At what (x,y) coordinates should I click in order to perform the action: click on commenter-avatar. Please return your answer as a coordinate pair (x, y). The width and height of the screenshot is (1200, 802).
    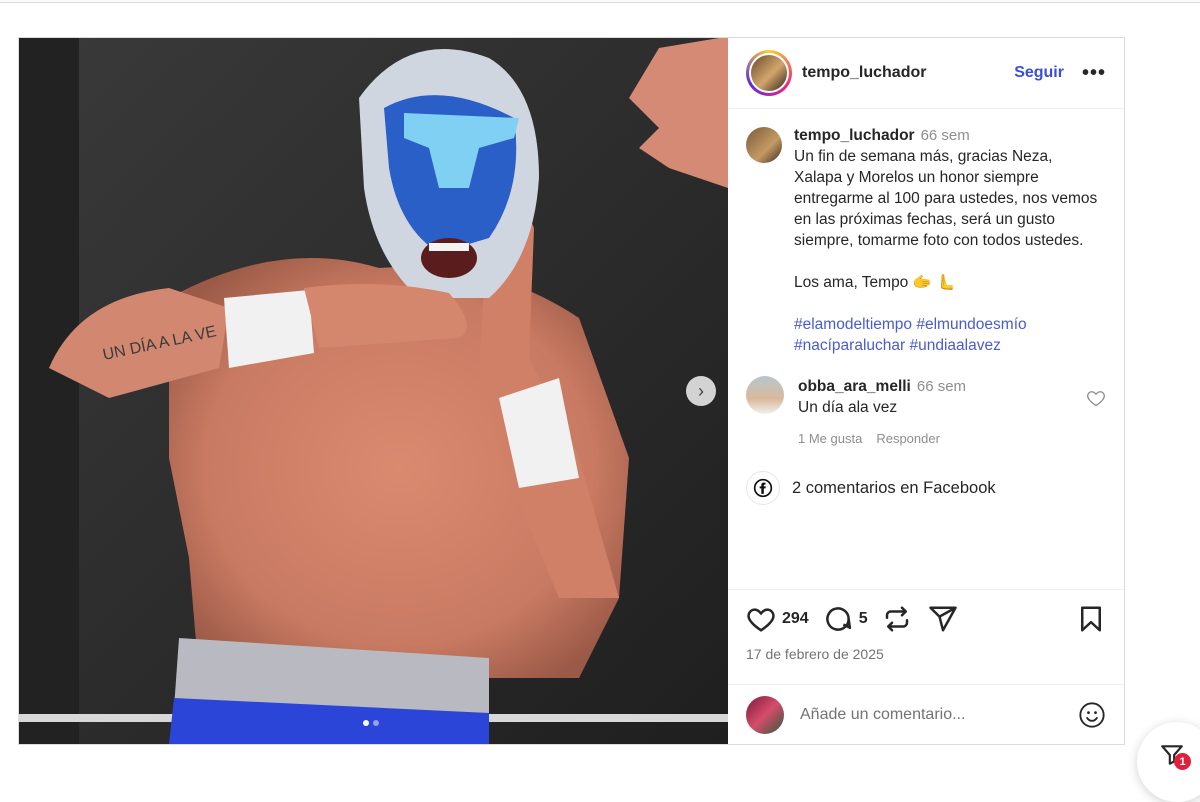
    Looking at the image, I should click on (765, 395).